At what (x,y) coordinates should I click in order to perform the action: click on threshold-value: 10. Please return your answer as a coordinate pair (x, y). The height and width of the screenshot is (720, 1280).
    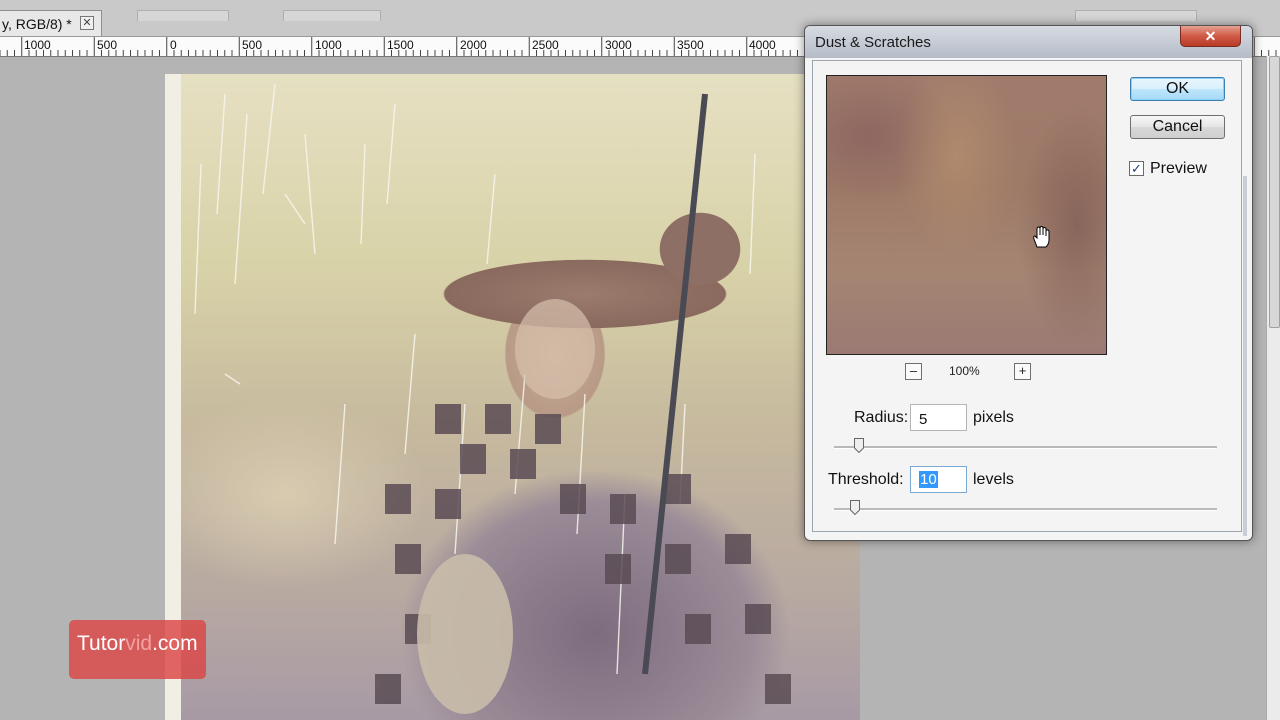
    Looking at the image, I should click on (928, 479).